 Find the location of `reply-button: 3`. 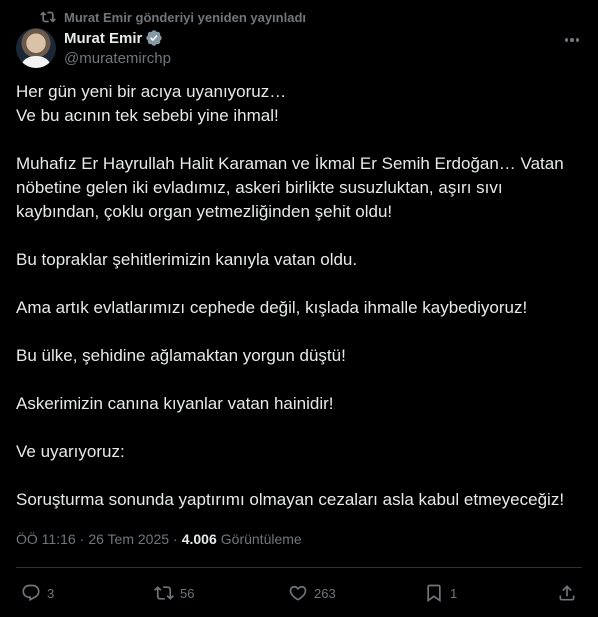

reply-button: 3 is located at coordinates (37, 593).